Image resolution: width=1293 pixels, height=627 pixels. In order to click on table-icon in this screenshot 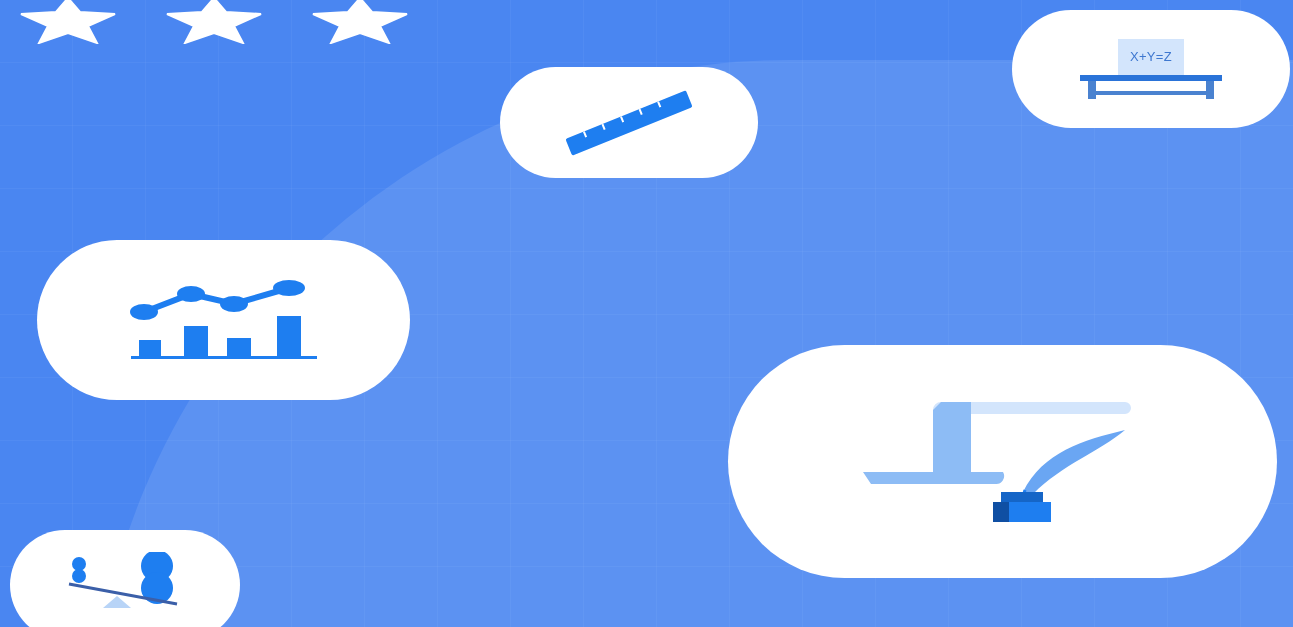, I will do `click(1151, 86)`.